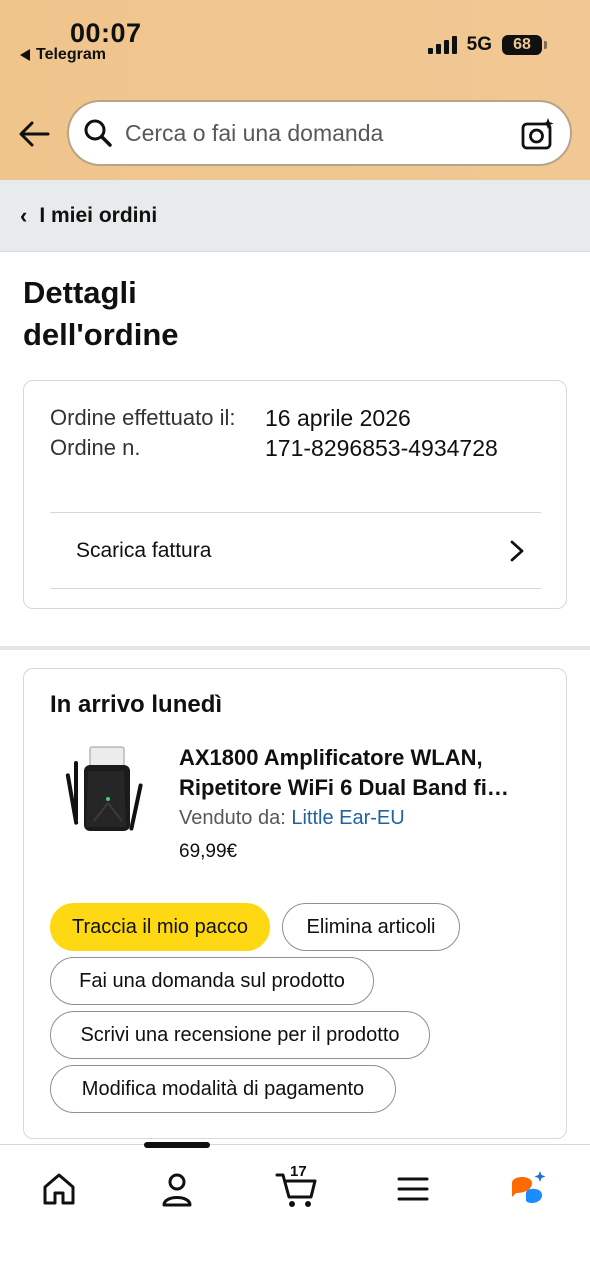 The image size is (590, 1280). What do you see at coordinates (143, 417) in the screenshot?
I see `order-date-label: Ordine effettuato il:` at bounding box center [143, 417].